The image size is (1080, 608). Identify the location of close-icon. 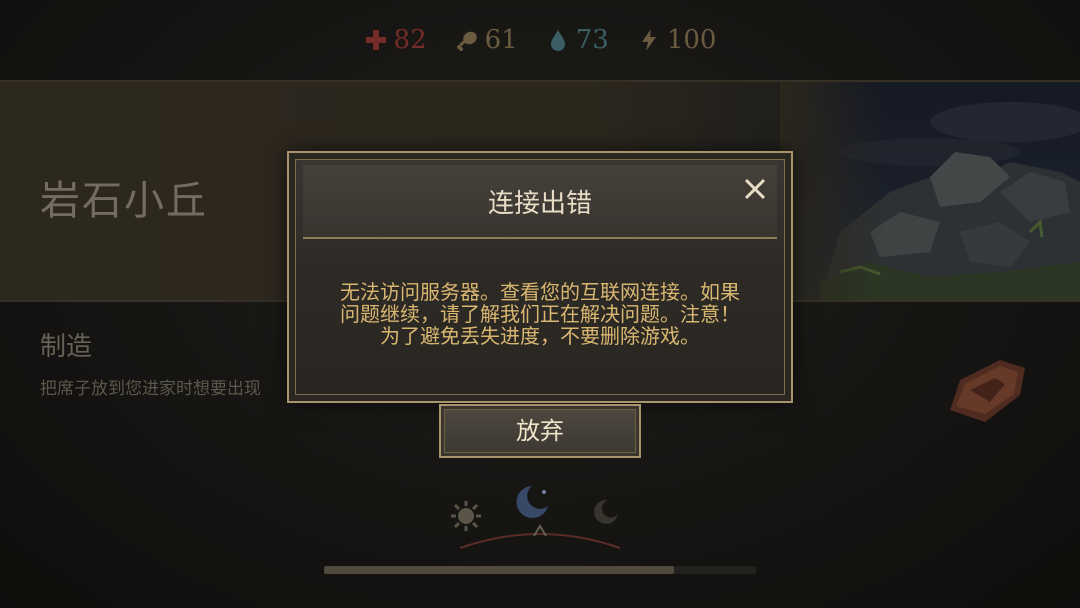
(755, 189).